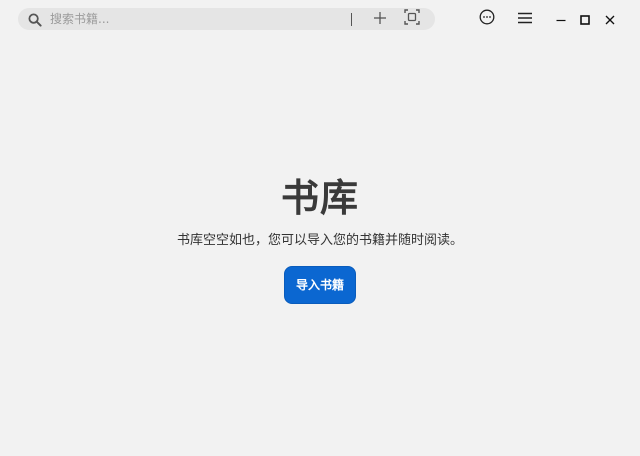 The width and height of the screenshot is (640, 456). I want to click on screen-capture-icon, so click(412, 19).